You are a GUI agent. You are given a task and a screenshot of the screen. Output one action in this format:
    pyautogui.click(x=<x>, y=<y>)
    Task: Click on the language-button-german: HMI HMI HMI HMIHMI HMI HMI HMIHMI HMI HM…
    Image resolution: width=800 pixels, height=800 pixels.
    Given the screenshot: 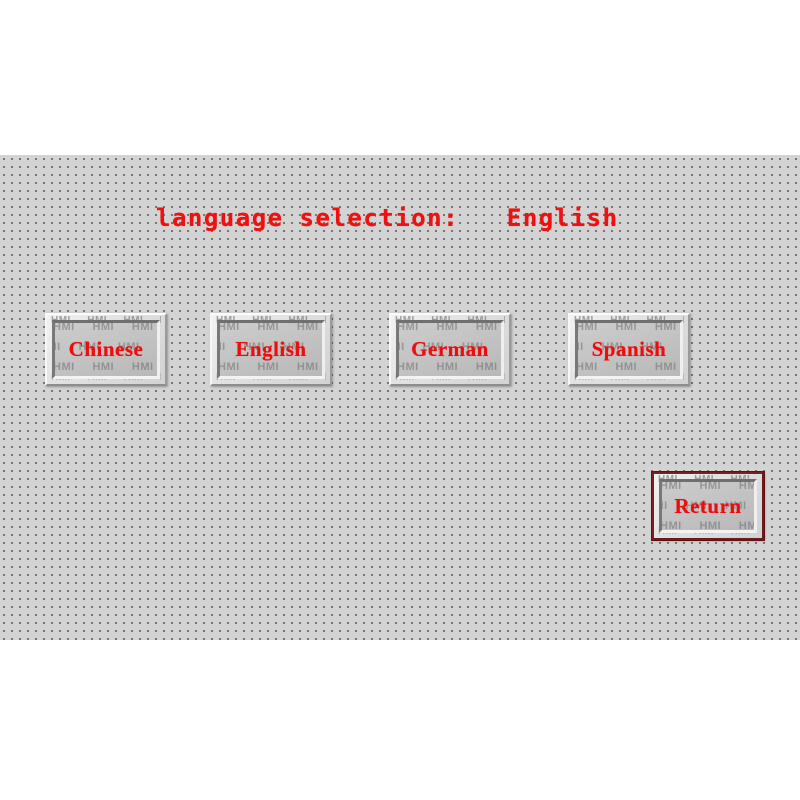 What is the action you would take?
    pyautogui.click(x=450, y=349)
    